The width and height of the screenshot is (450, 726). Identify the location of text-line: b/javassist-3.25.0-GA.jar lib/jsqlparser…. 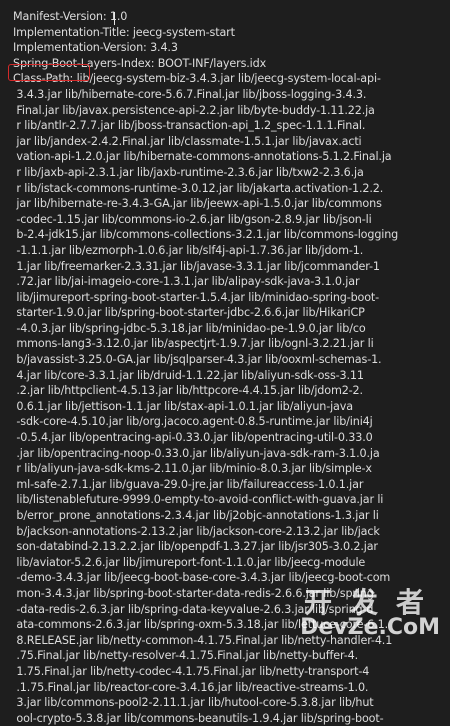
(197, 360).